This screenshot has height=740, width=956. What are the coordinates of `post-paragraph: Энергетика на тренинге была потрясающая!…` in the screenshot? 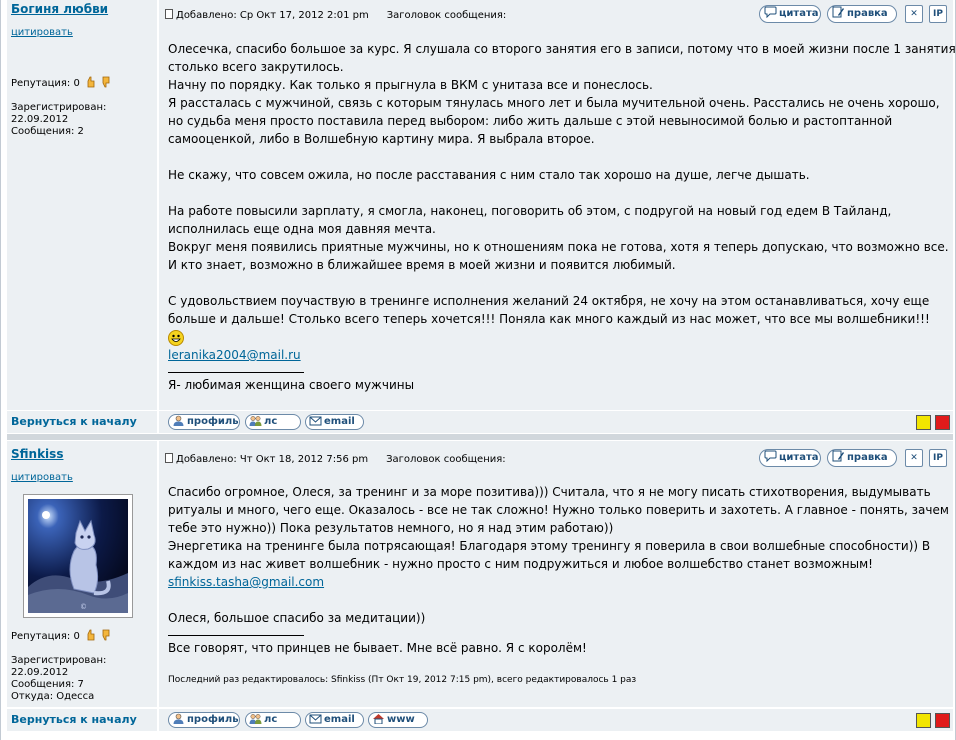 It's located at (549, 555).